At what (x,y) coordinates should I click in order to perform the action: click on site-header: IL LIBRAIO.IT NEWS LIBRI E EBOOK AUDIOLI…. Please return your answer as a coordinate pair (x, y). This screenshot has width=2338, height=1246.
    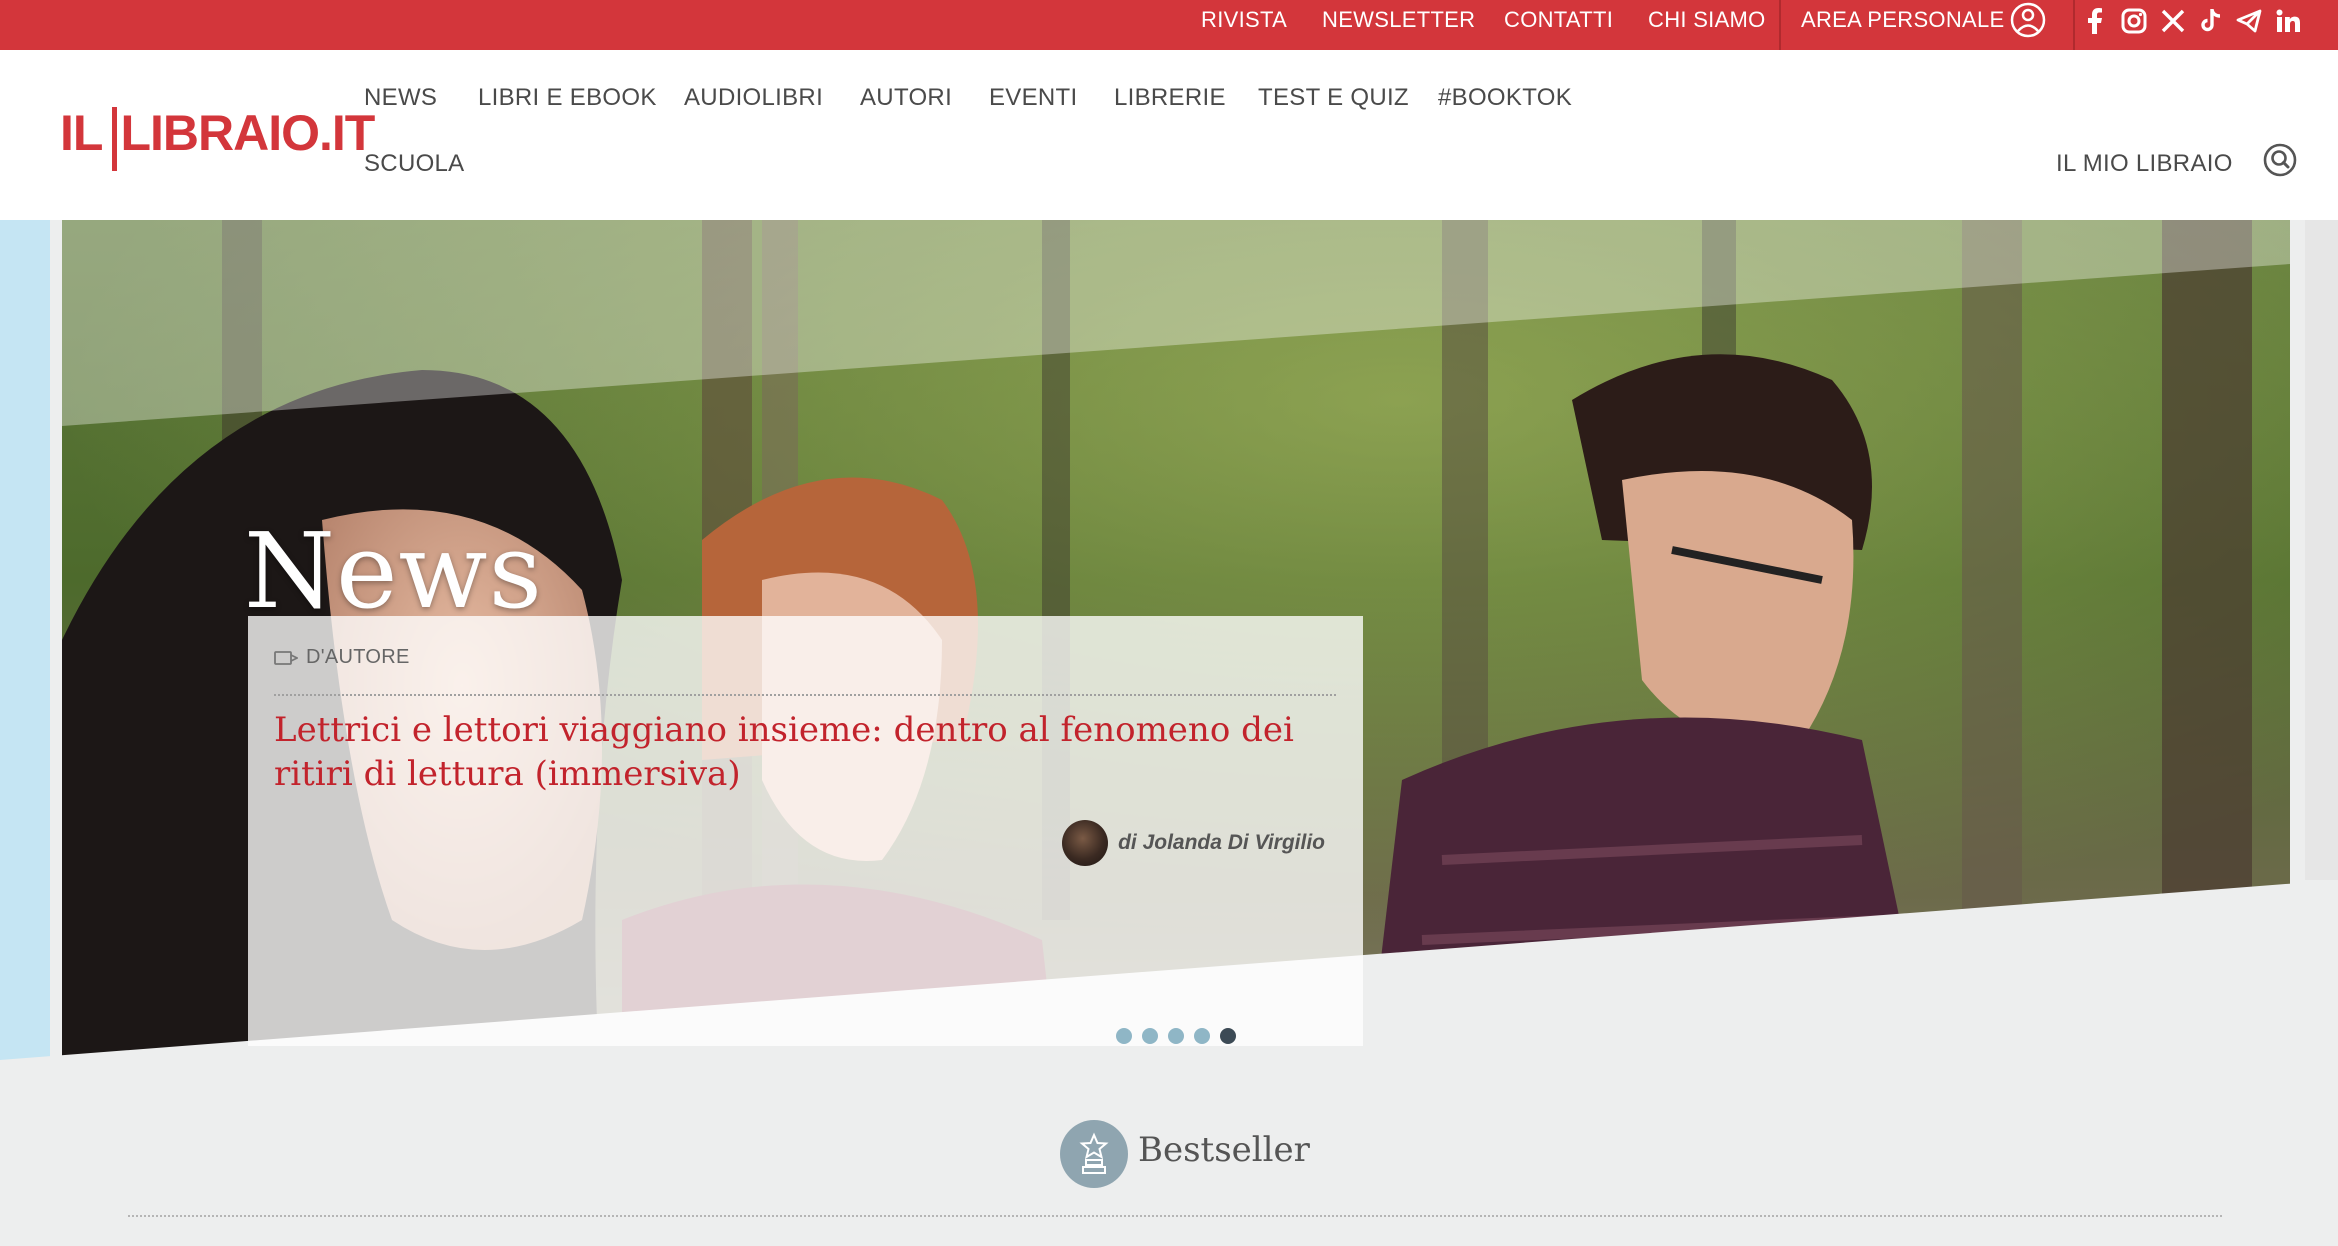
    Looking at the image, I should click on (1169, 135).